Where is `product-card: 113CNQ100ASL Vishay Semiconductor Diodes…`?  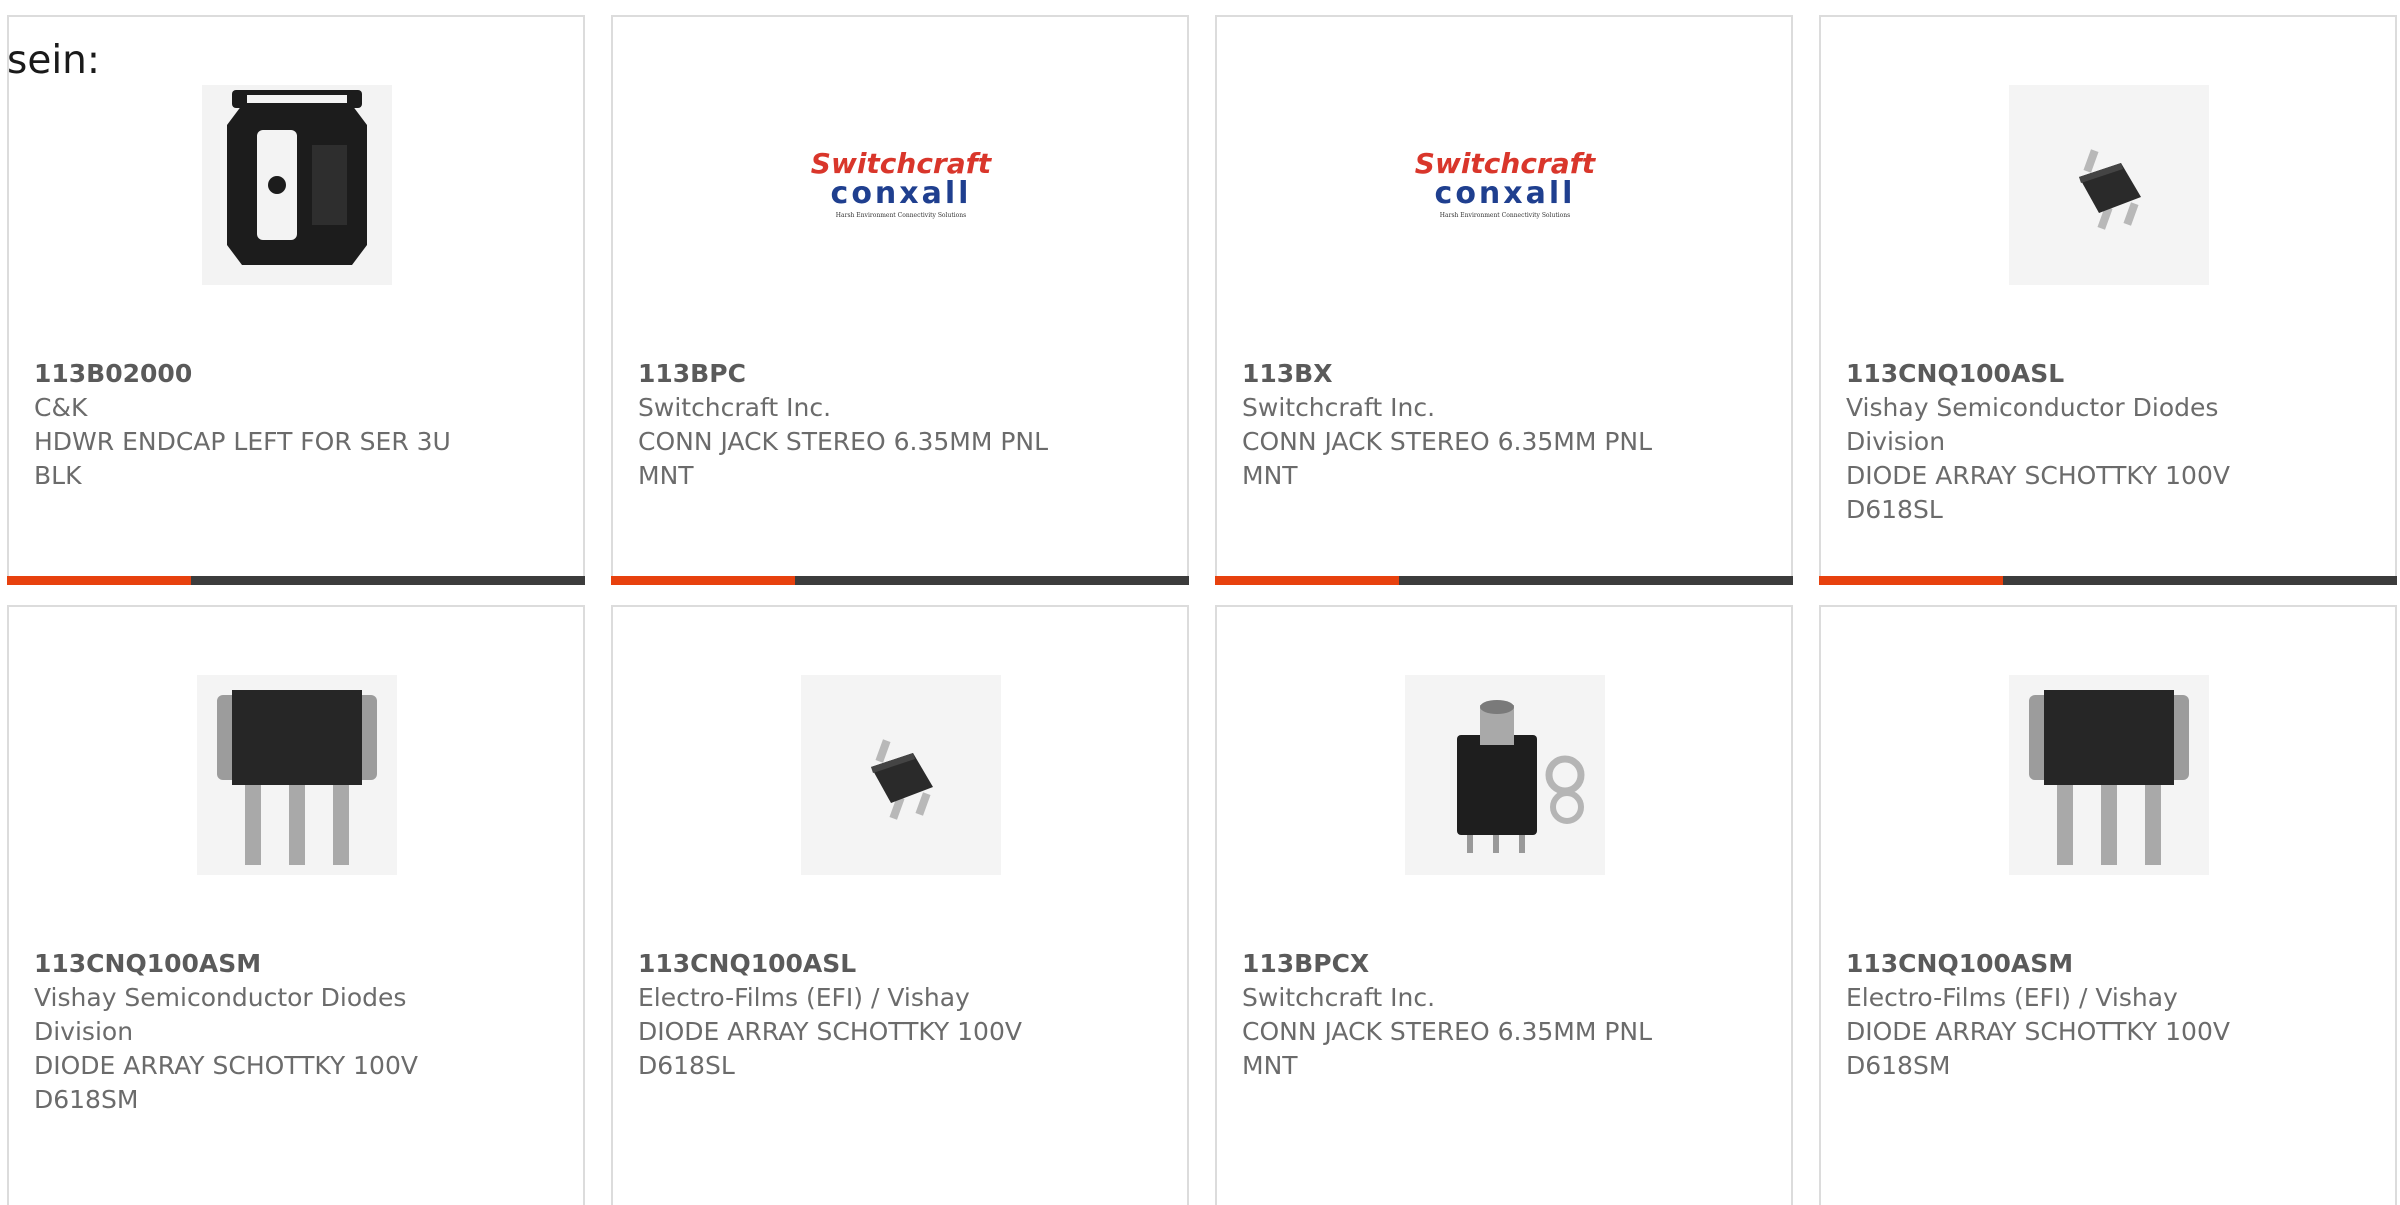
product-card: 113CNQ100ASL Vishay Semiconductor Diodes… is located at coordinates (2108, 300).